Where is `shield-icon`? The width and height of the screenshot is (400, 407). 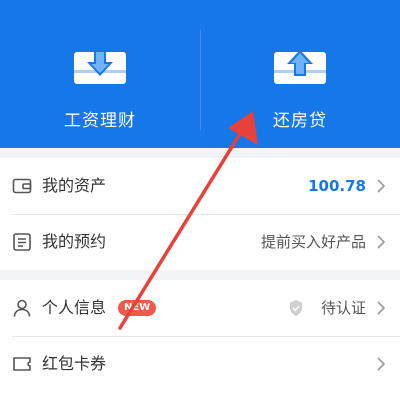 shield-icon is located at coordinates (296, 308).